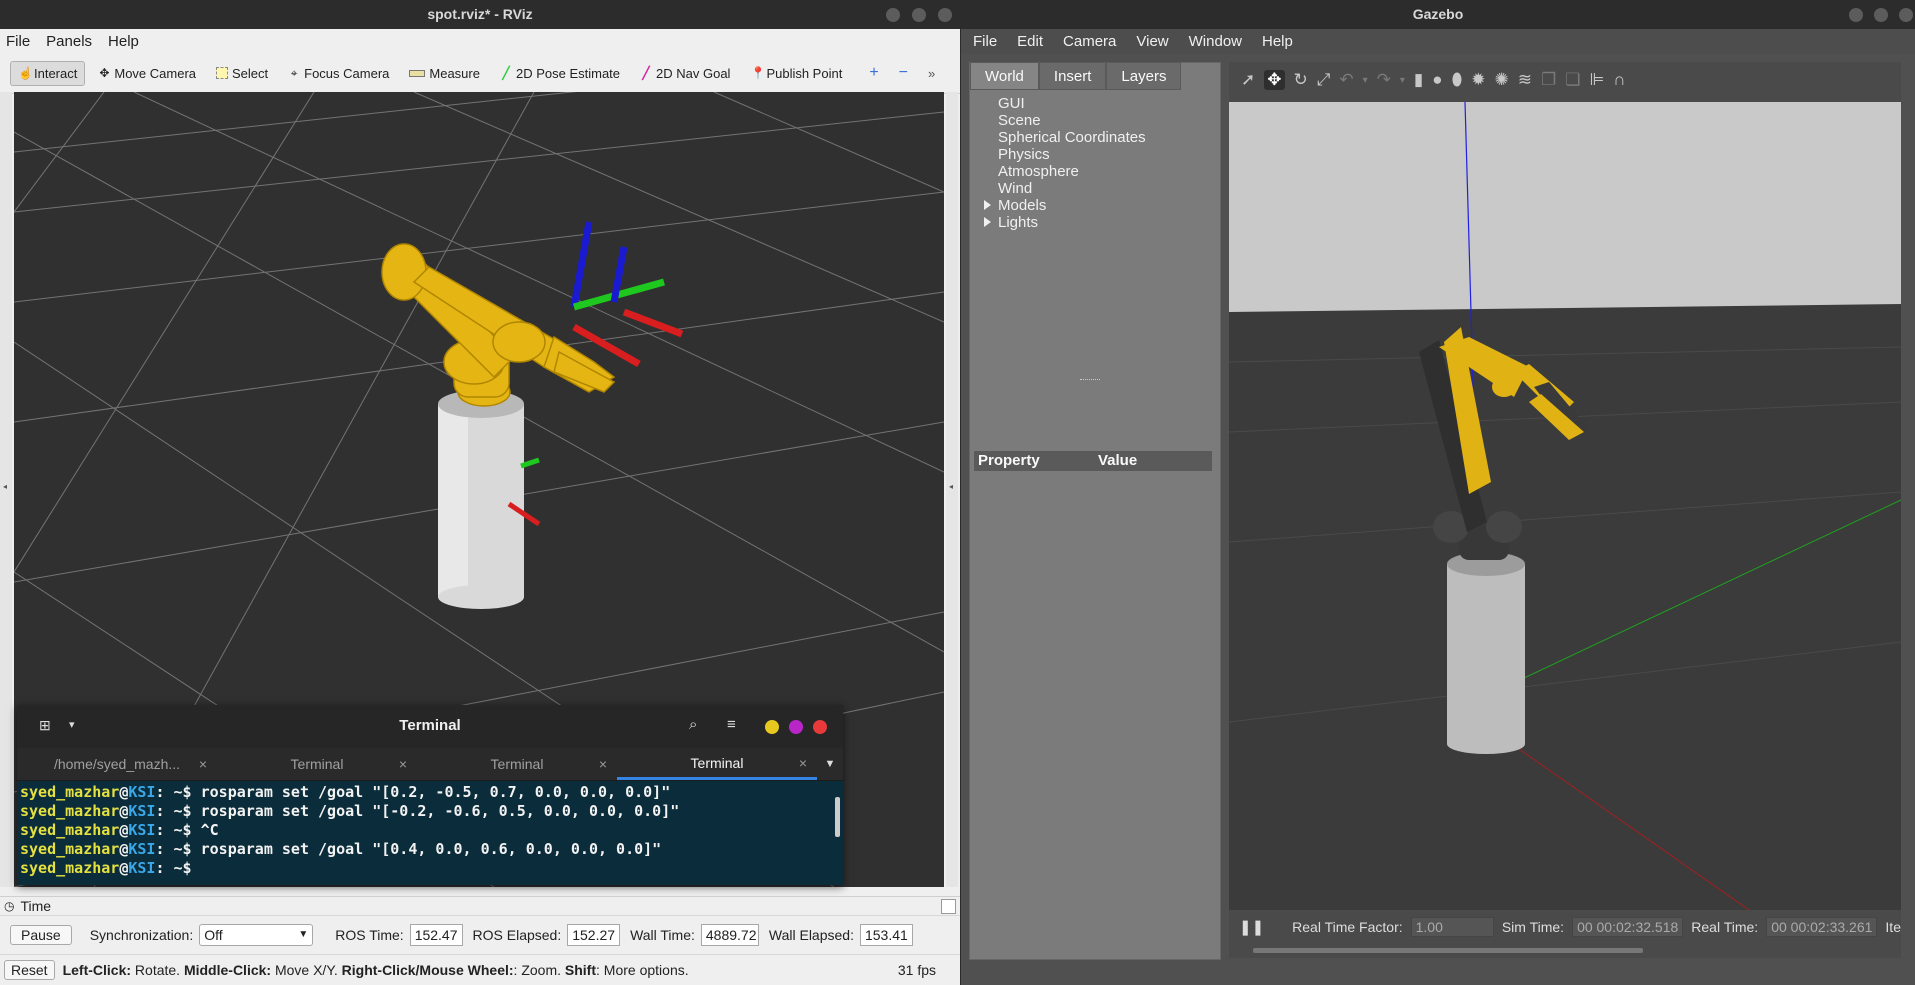 The height and width of the screenshot is (985, 1915). I want to click on tab-world: World, so click(1004, 76).